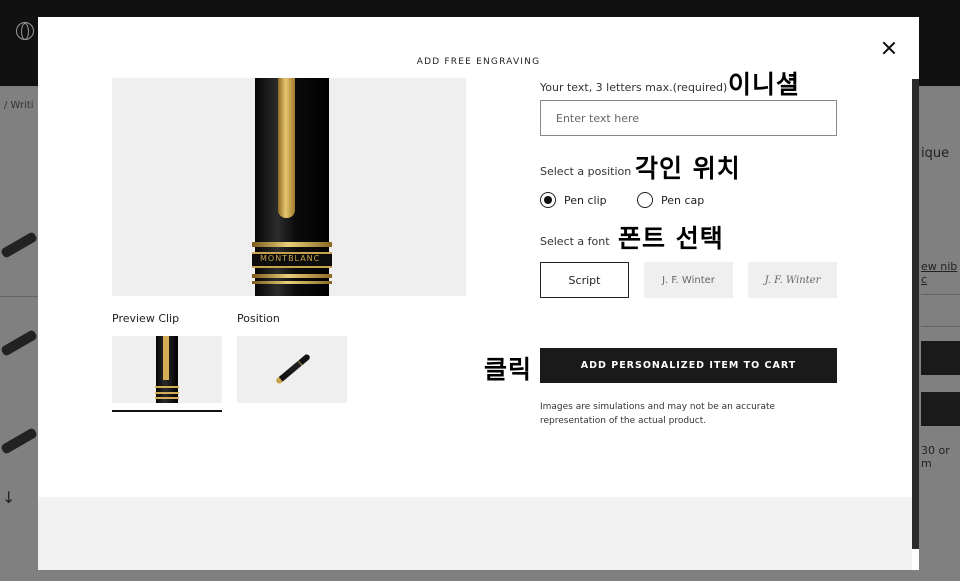  I want to click on breadcrumb: / Writi, so click(19, 105).